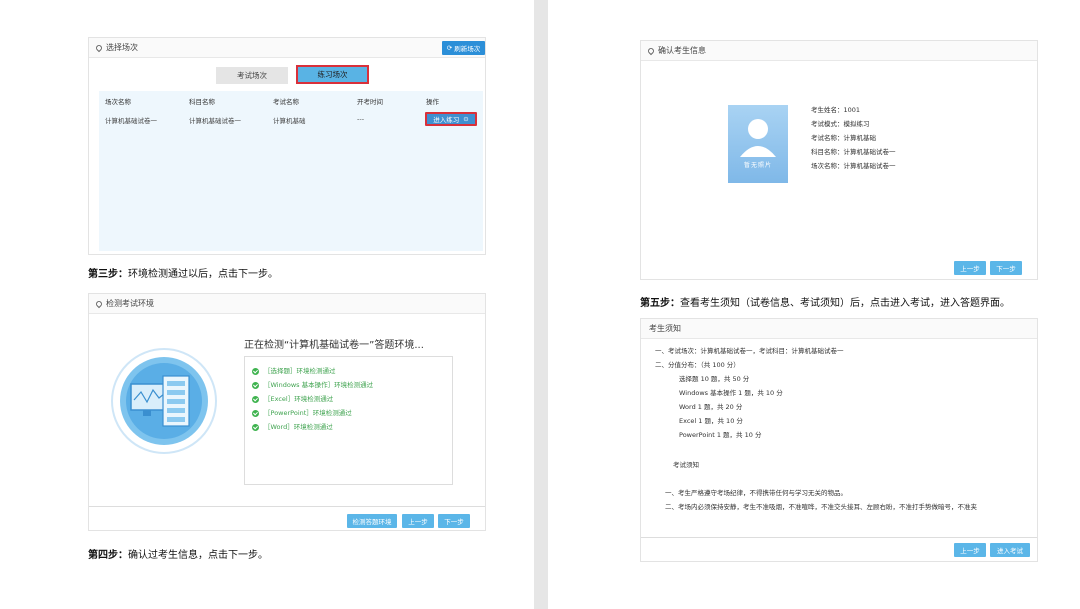  Describe the element at coordinates (370, 102) in the screenshot. I see `col-header: 开考时间` at that location.